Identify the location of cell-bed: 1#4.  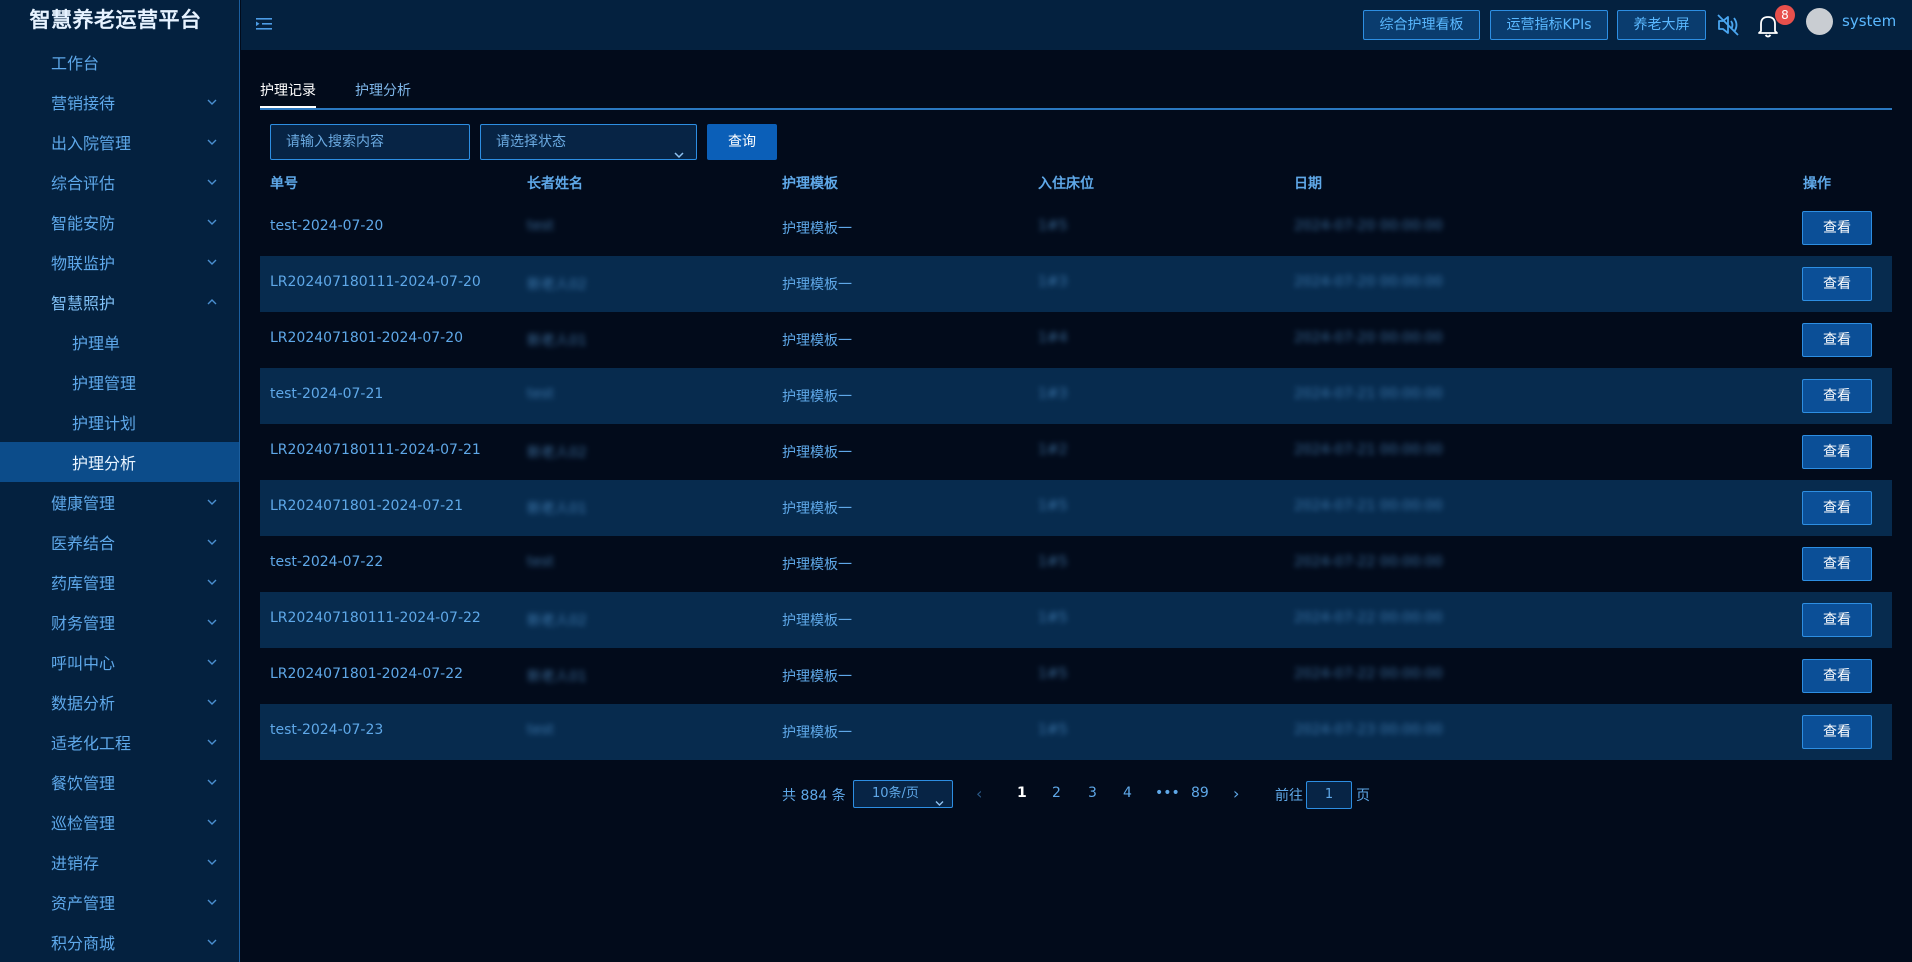
(1053, 338).